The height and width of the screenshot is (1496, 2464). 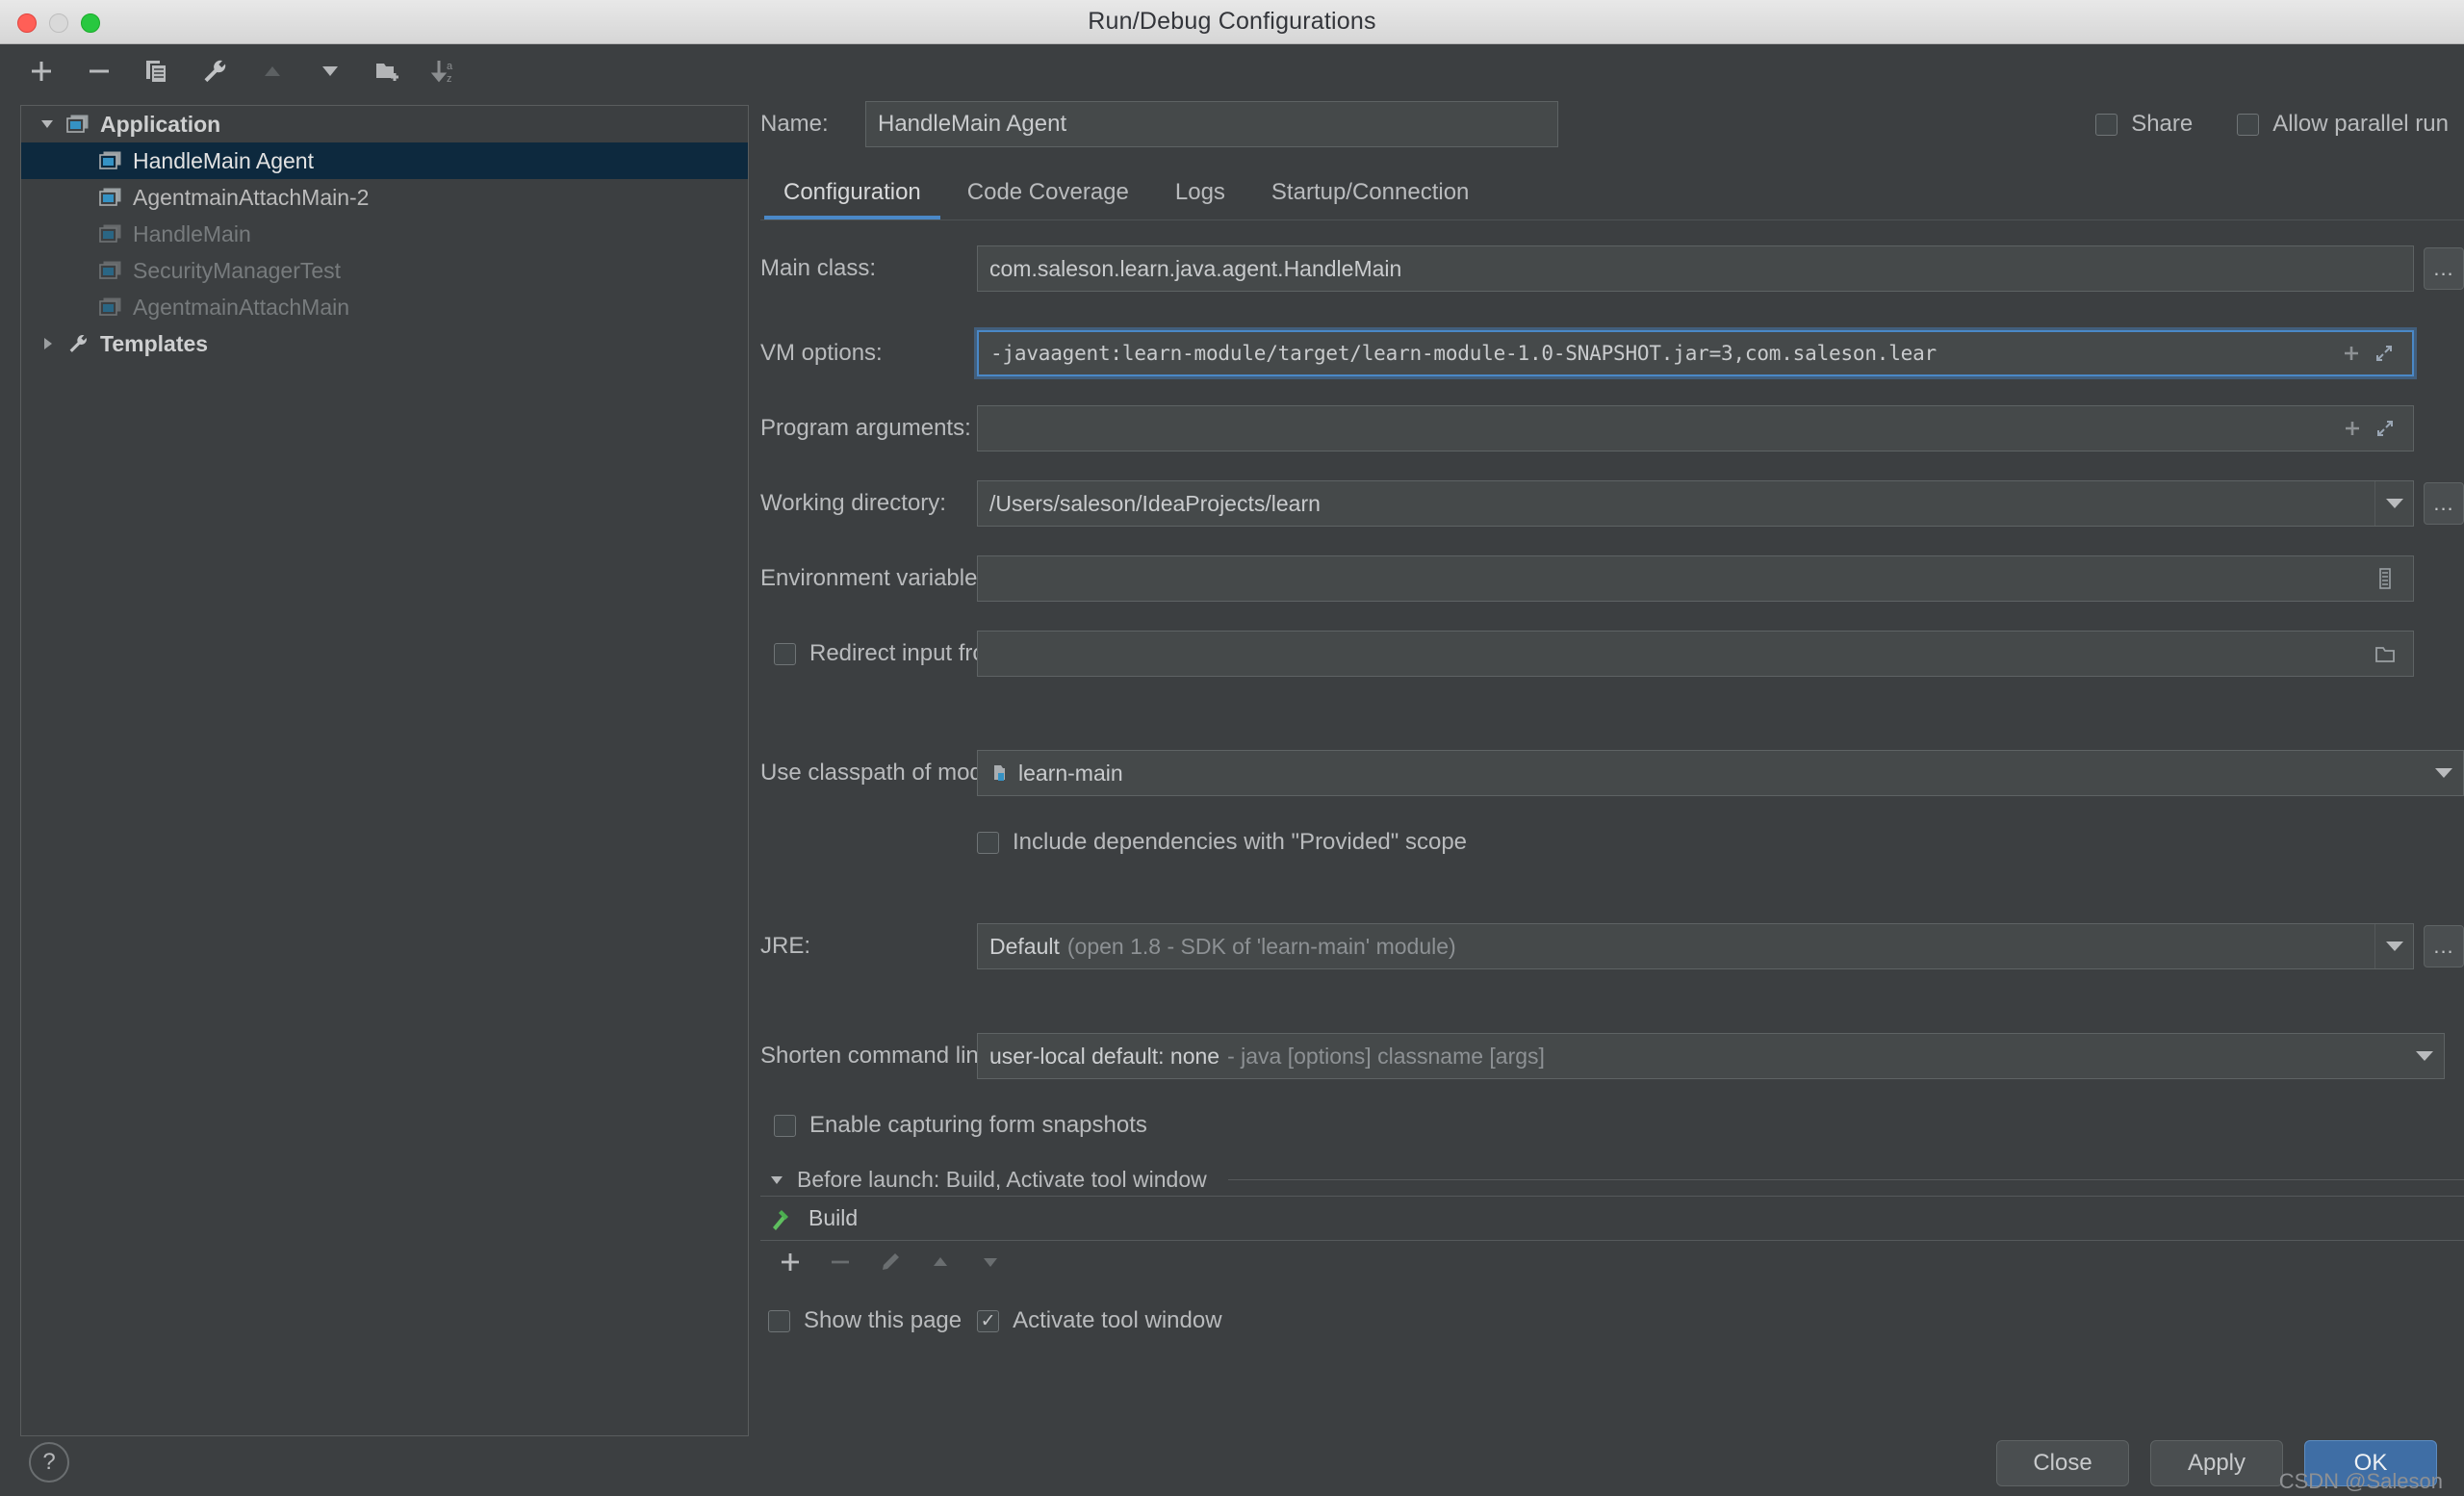 What do you see at coordinates (840, 1263) in the screenshot?
I see `remove-before-launch-task-button` at bounding box center [840, 1263].